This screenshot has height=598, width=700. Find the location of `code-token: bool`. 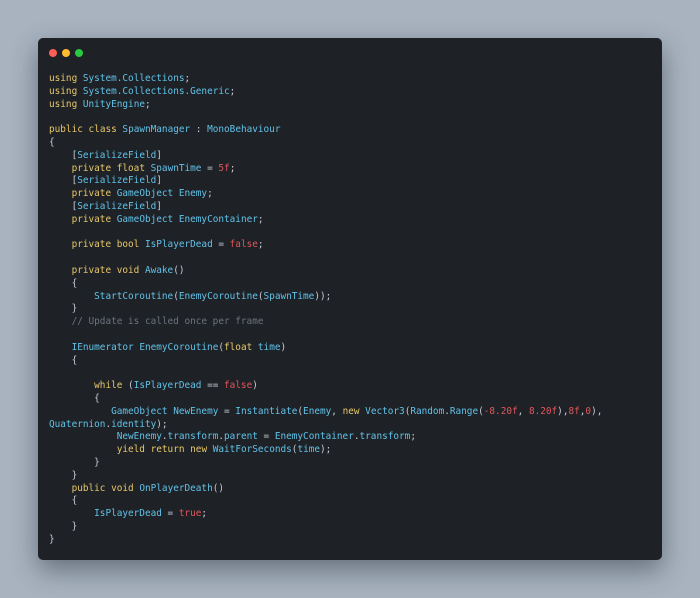

code-token: bool is located at coordinates (128, 245).